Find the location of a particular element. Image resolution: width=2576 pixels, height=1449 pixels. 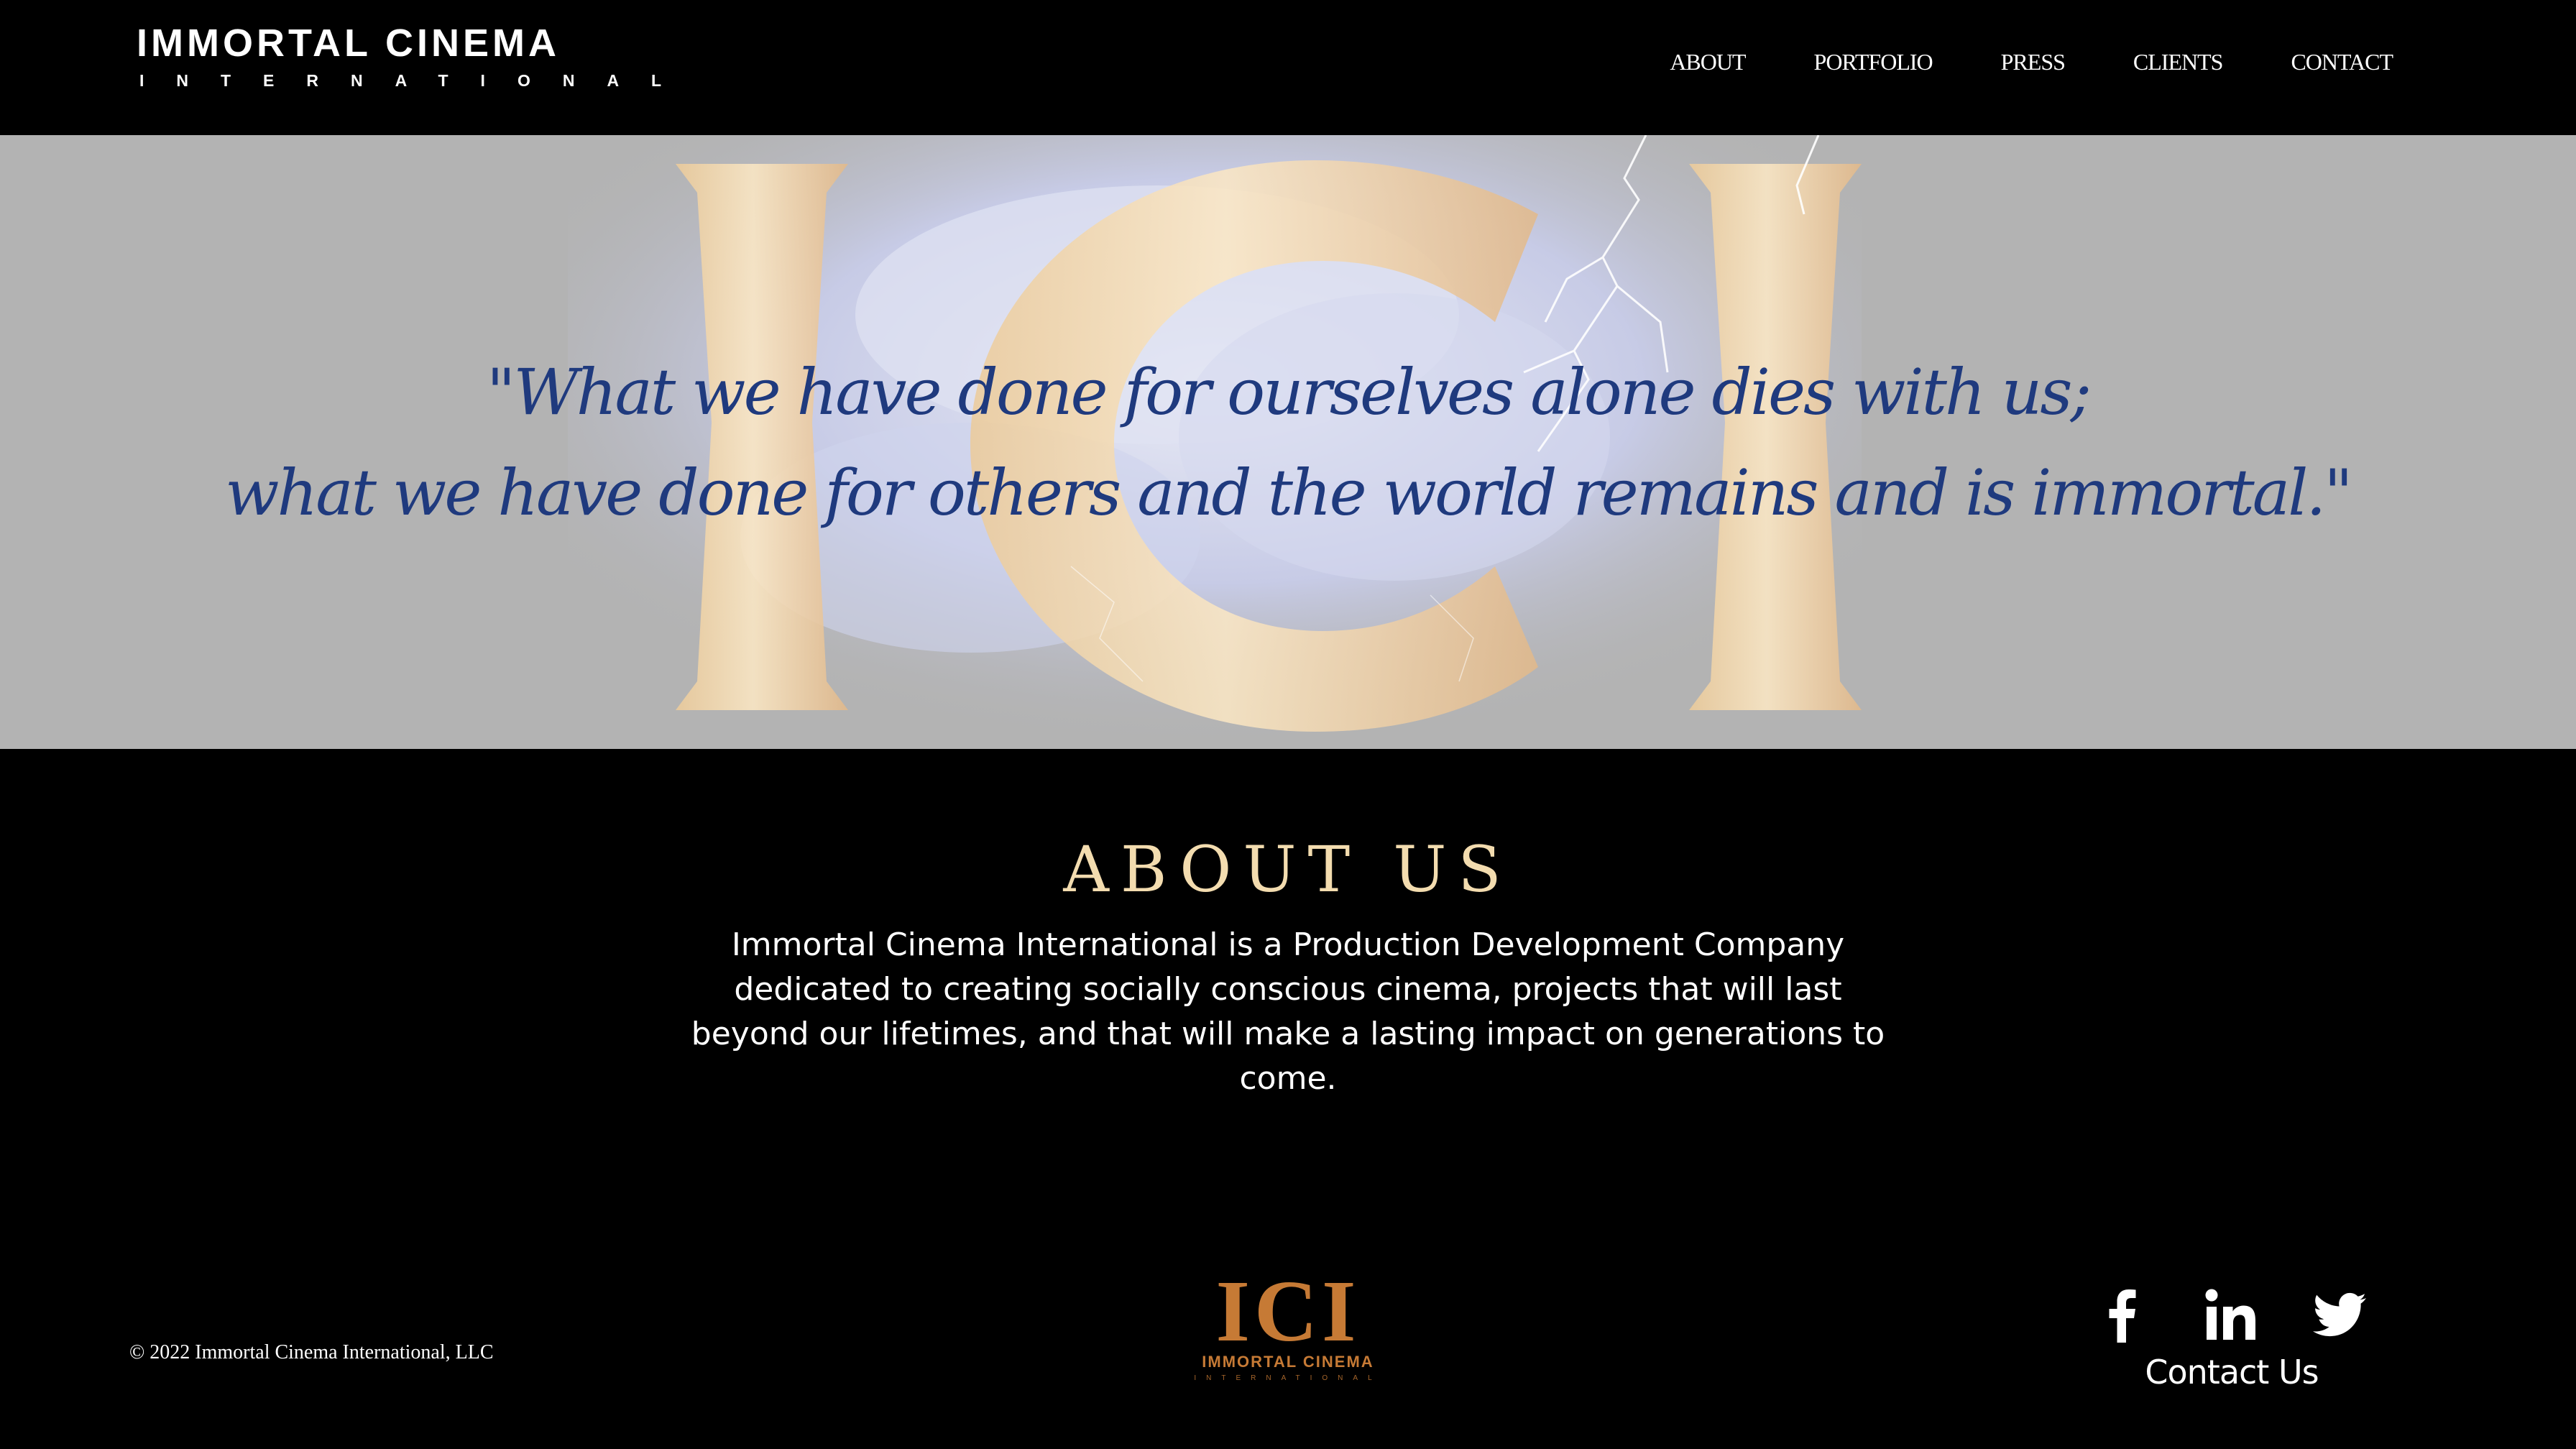

brand-subtitle: INTERNATIONAL is located at coordinates (416, 80).